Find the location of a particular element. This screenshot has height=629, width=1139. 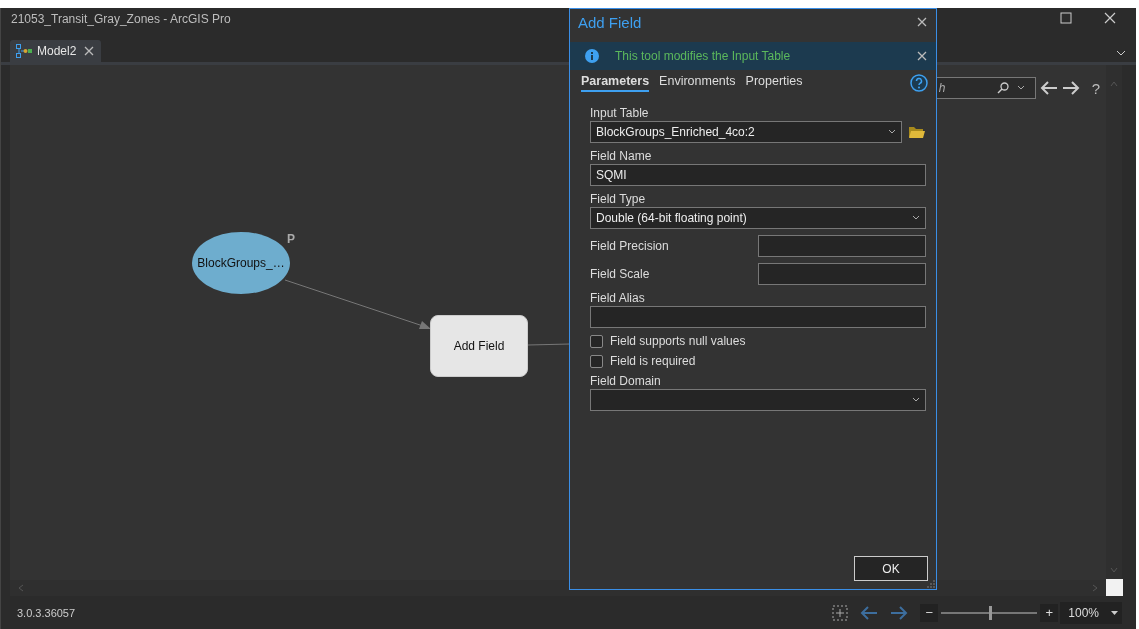

parameter-label: P is located at coordinates (291, 239).